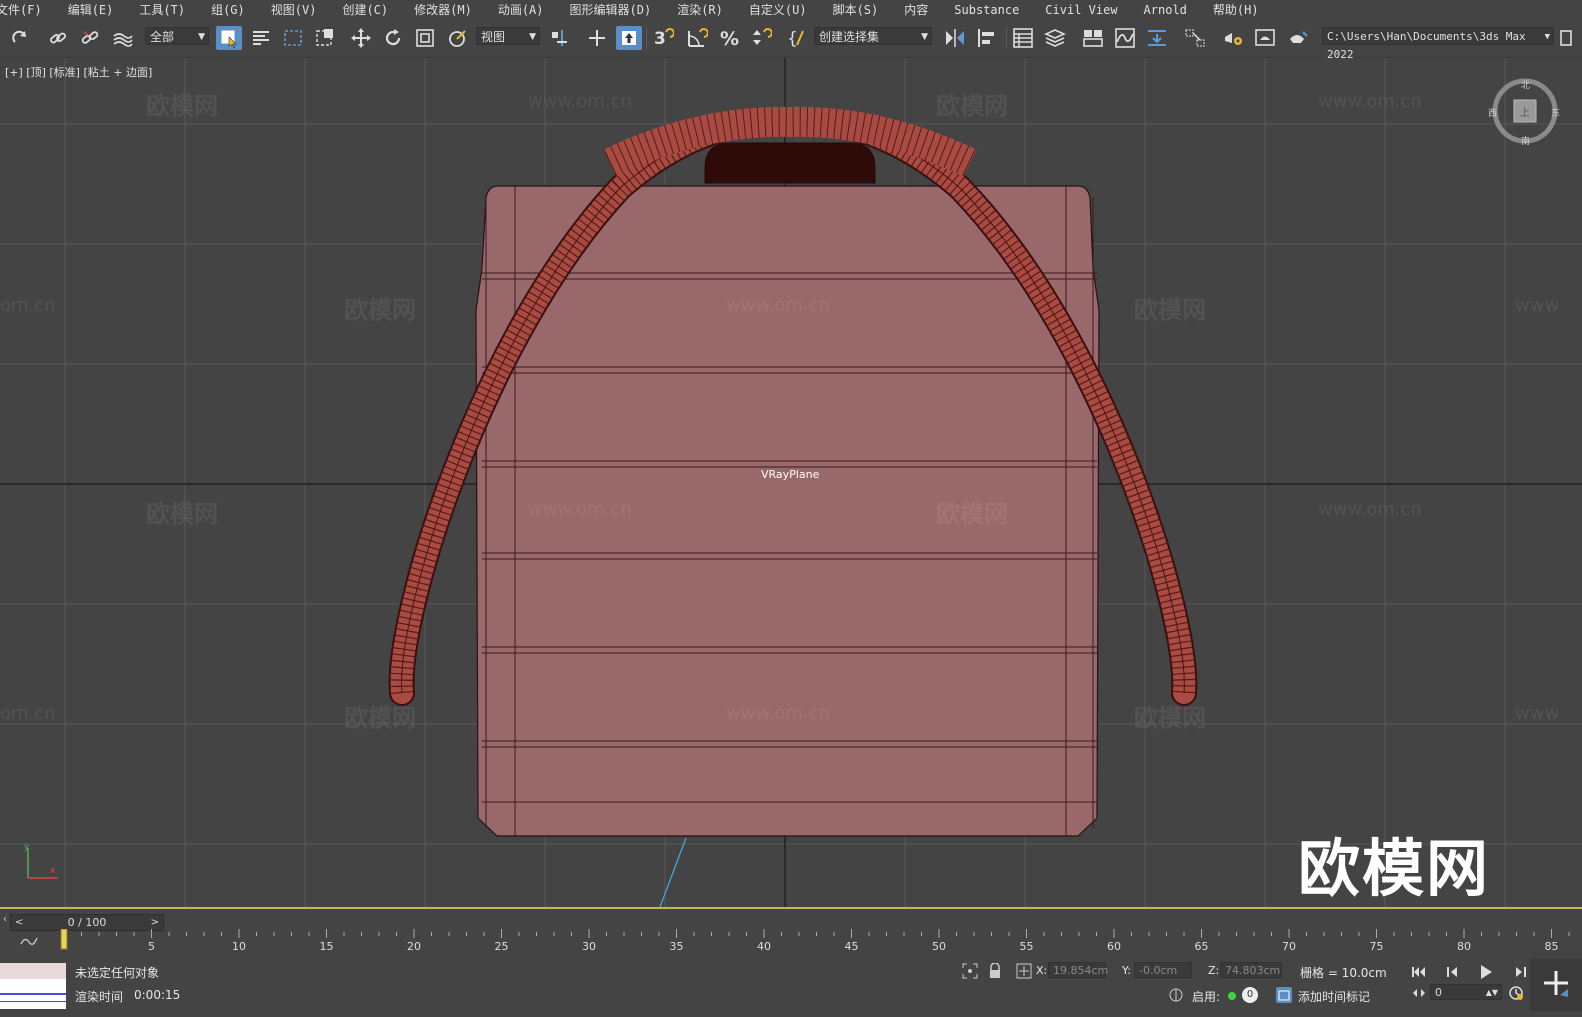 Image resolution: width=1582 pixels, height=1017 pixels. I want to click on keyboard-shortcut-override-icon, so click(629, 38).